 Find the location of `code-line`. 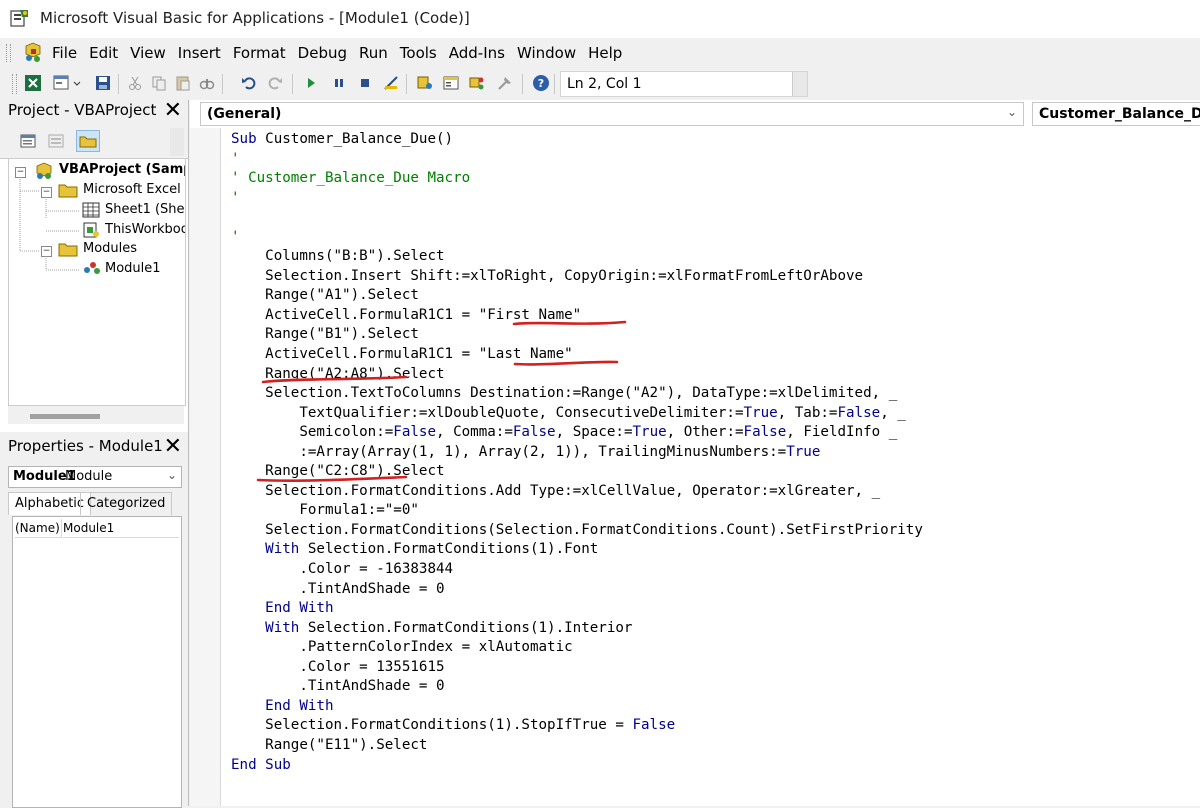

code-line is located at coordinates (577, 218).